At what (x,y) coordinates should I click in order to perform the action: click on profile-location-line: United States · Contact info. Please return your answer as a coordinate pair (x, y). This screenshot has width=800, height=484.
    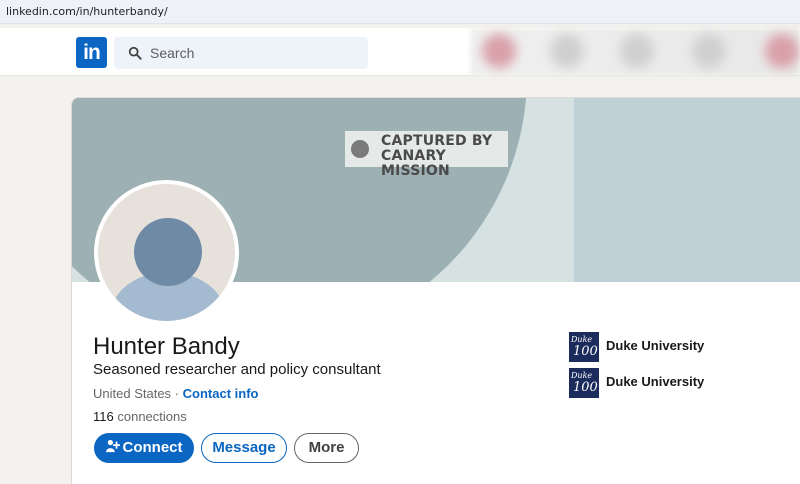
    Looking at the image, I should click on (175, 393).